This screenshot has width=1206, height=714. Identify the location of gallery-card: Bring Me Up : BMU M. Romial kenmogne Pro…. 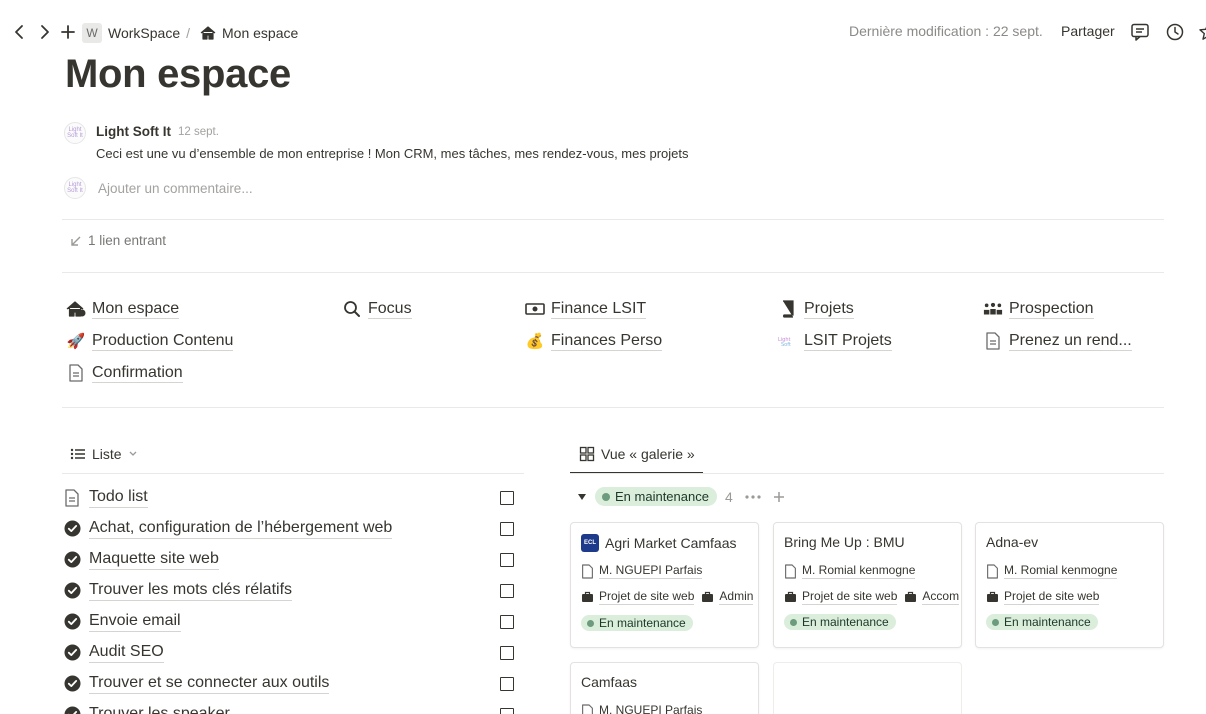
(867, 585).